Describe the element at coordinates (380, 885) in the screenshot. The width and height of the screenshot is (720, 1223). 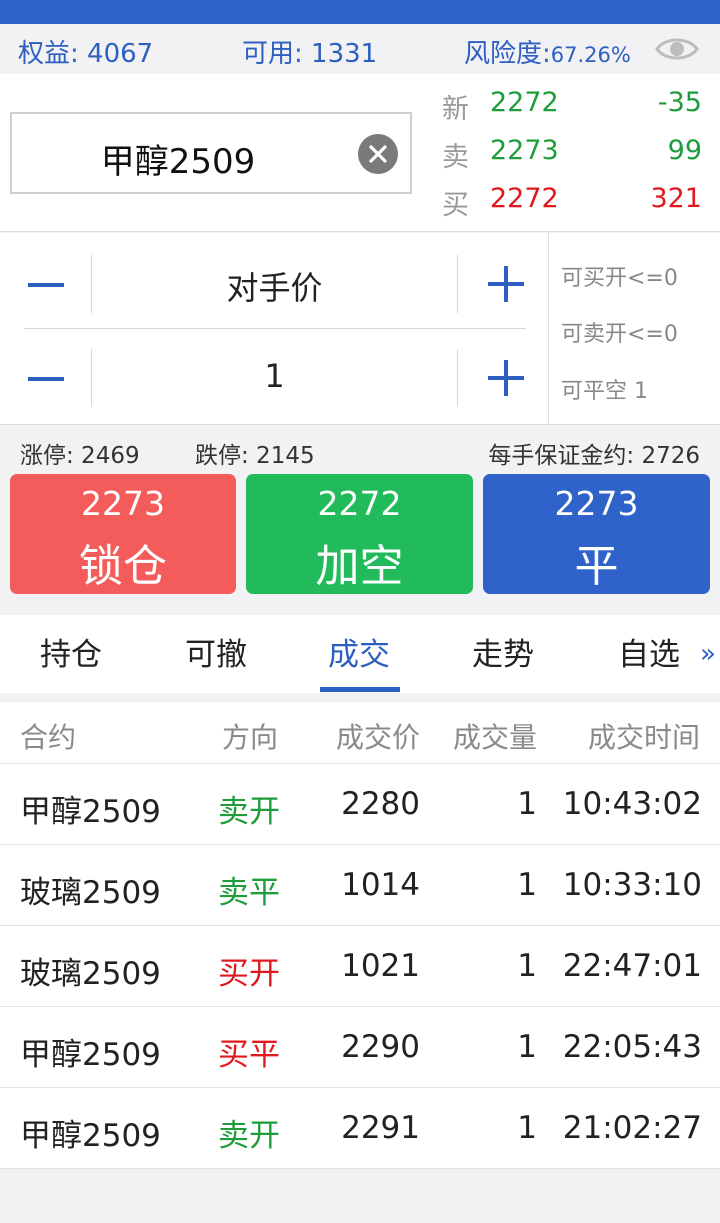
I see `trade-price: 1014` at that location.